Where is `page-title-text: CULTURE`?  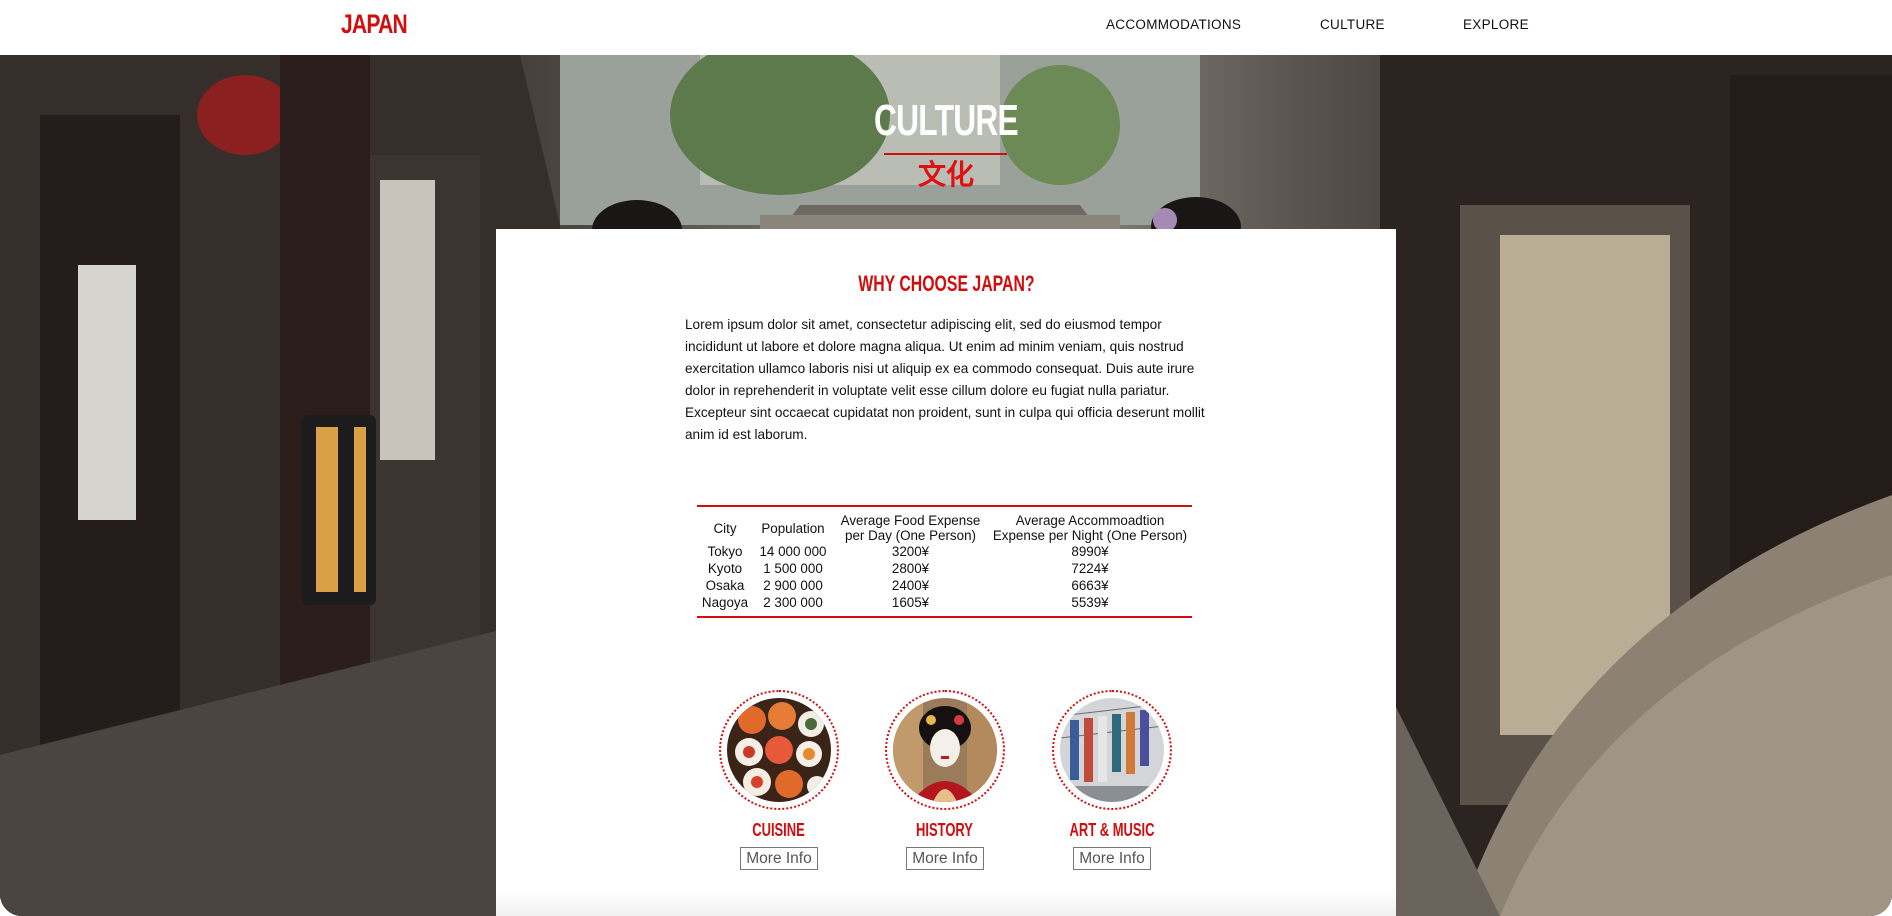
page-title-text: CULTURE is located at coordinates (946, 120).